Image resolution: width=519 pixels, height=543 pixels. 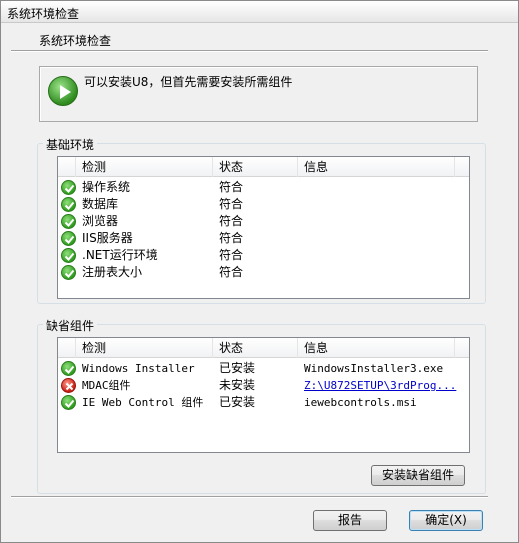 I want to click on row-name: MDAC组件, so click(x=106, y=385).